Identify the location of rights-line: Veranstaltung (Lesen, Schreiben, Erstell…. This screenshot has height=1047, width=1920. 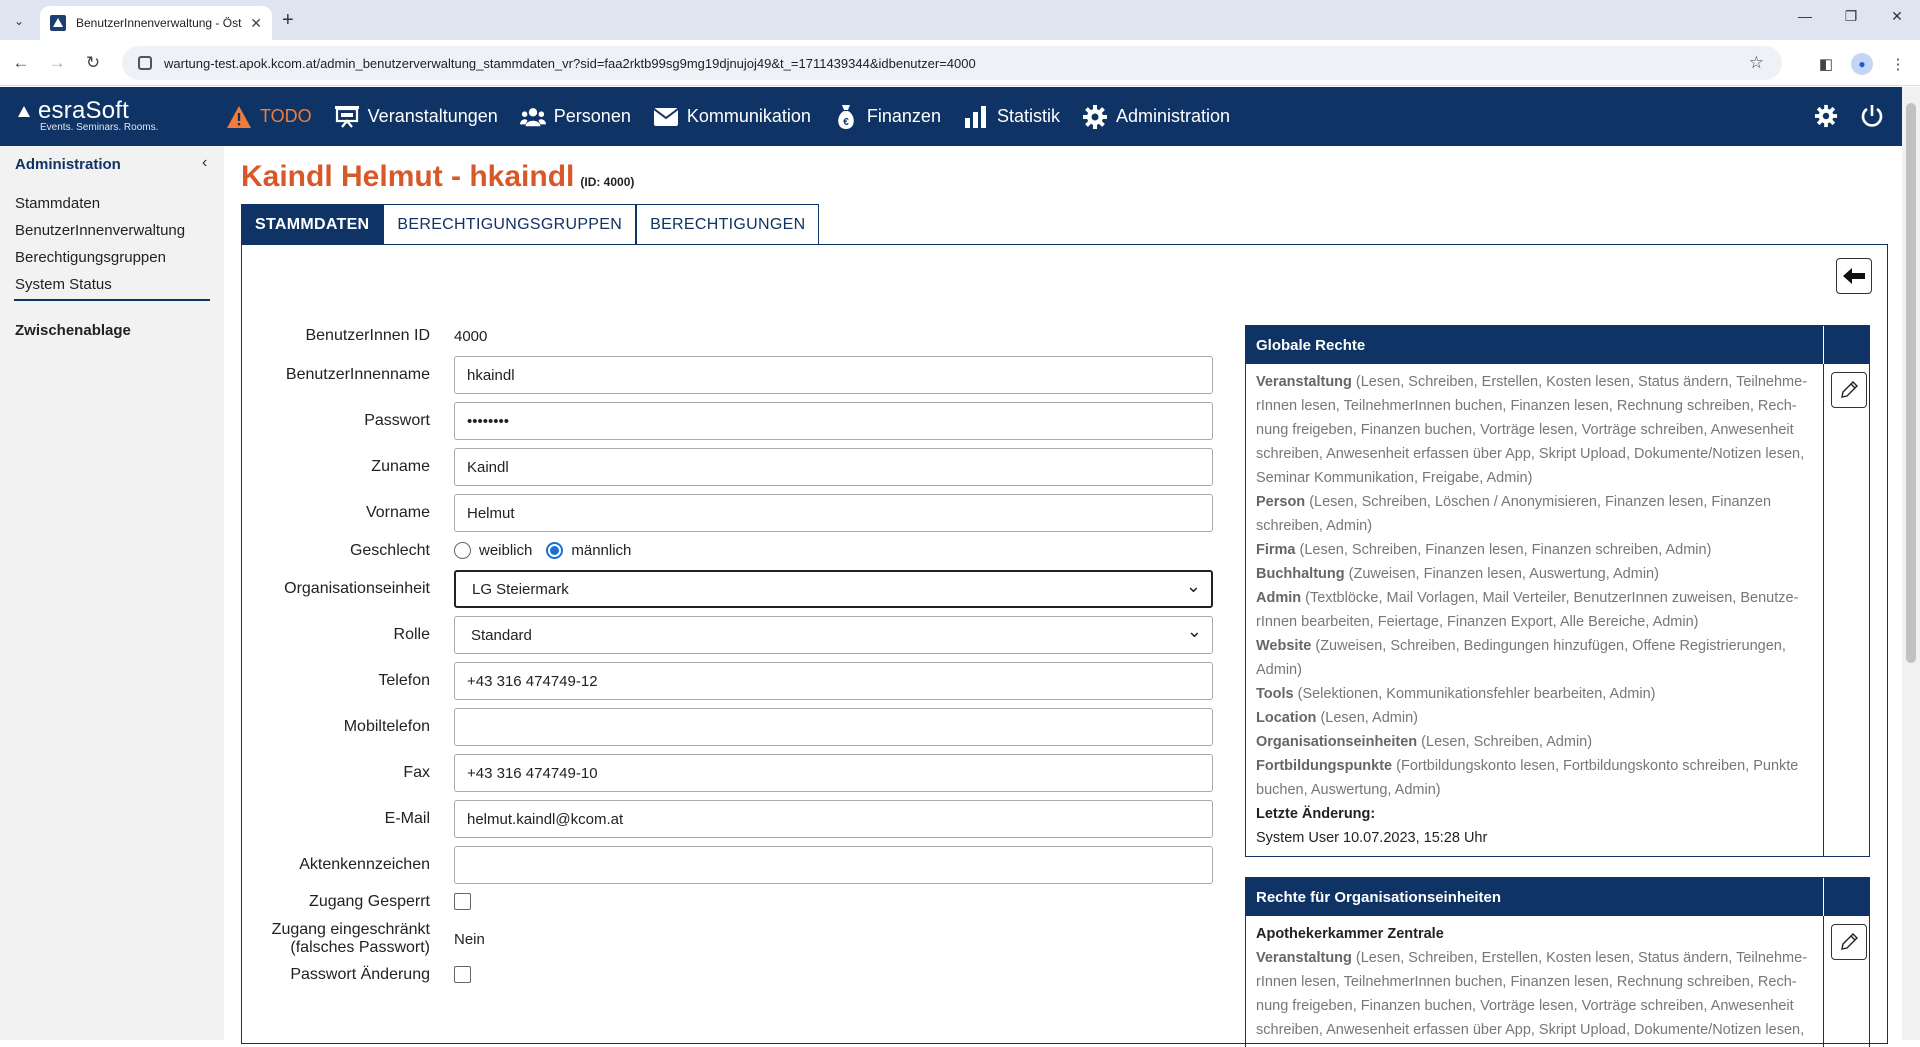
(1532, 382).